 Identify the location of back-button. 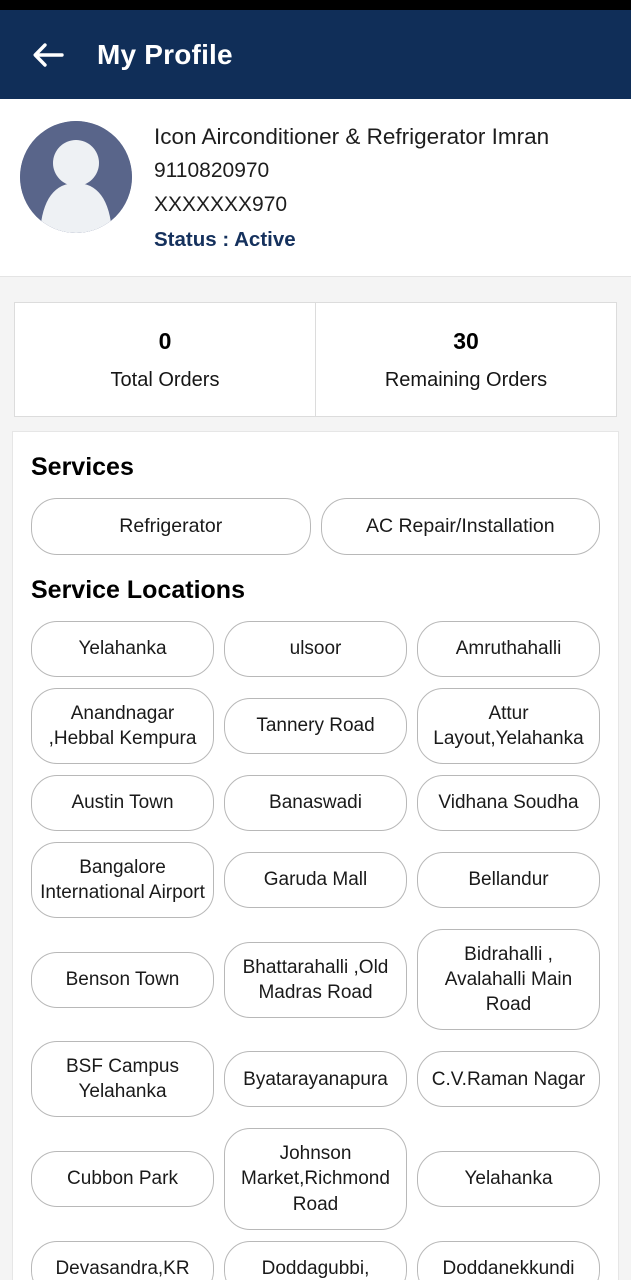
(48, 55).